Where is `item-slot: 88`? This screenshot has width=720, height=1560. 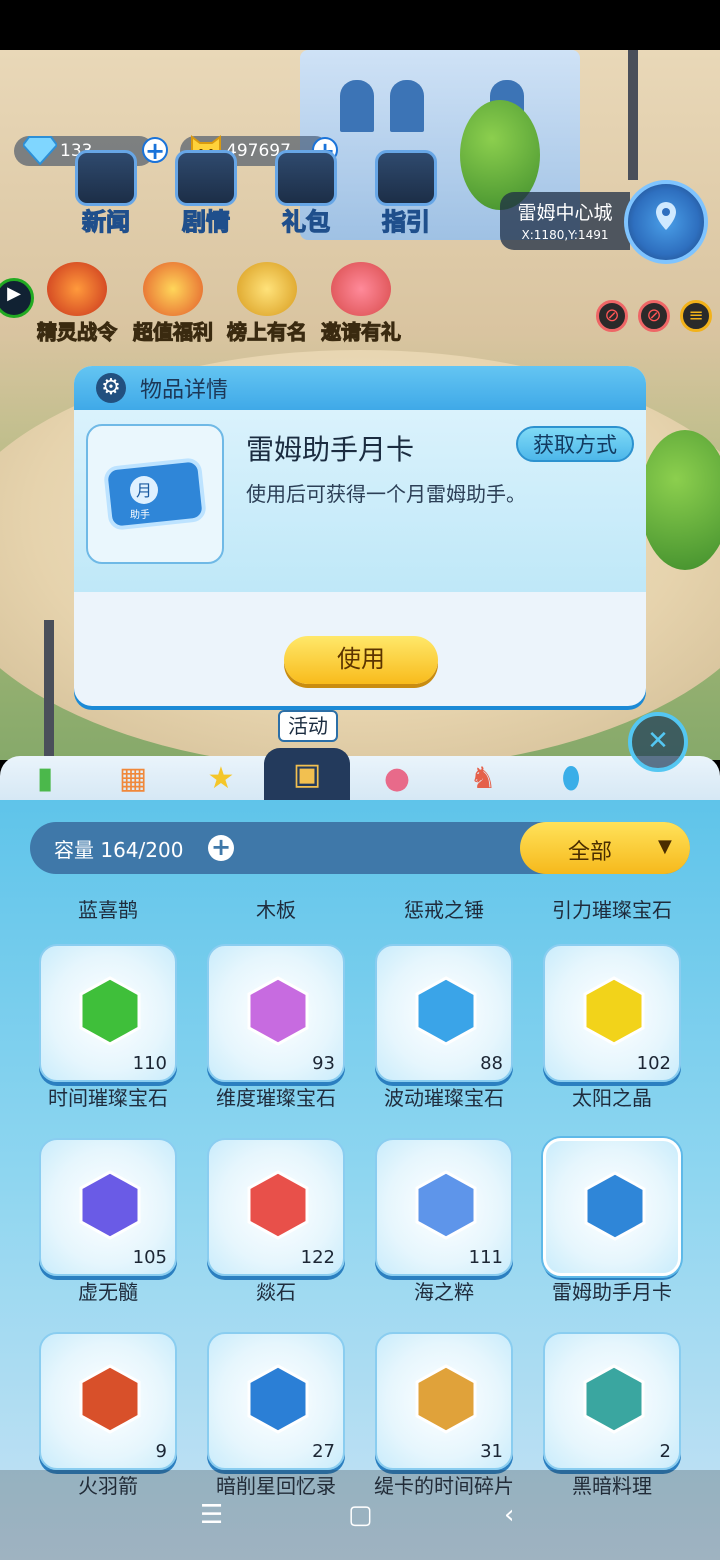
item-slot: 88 is located at coordinates (444, 1013).